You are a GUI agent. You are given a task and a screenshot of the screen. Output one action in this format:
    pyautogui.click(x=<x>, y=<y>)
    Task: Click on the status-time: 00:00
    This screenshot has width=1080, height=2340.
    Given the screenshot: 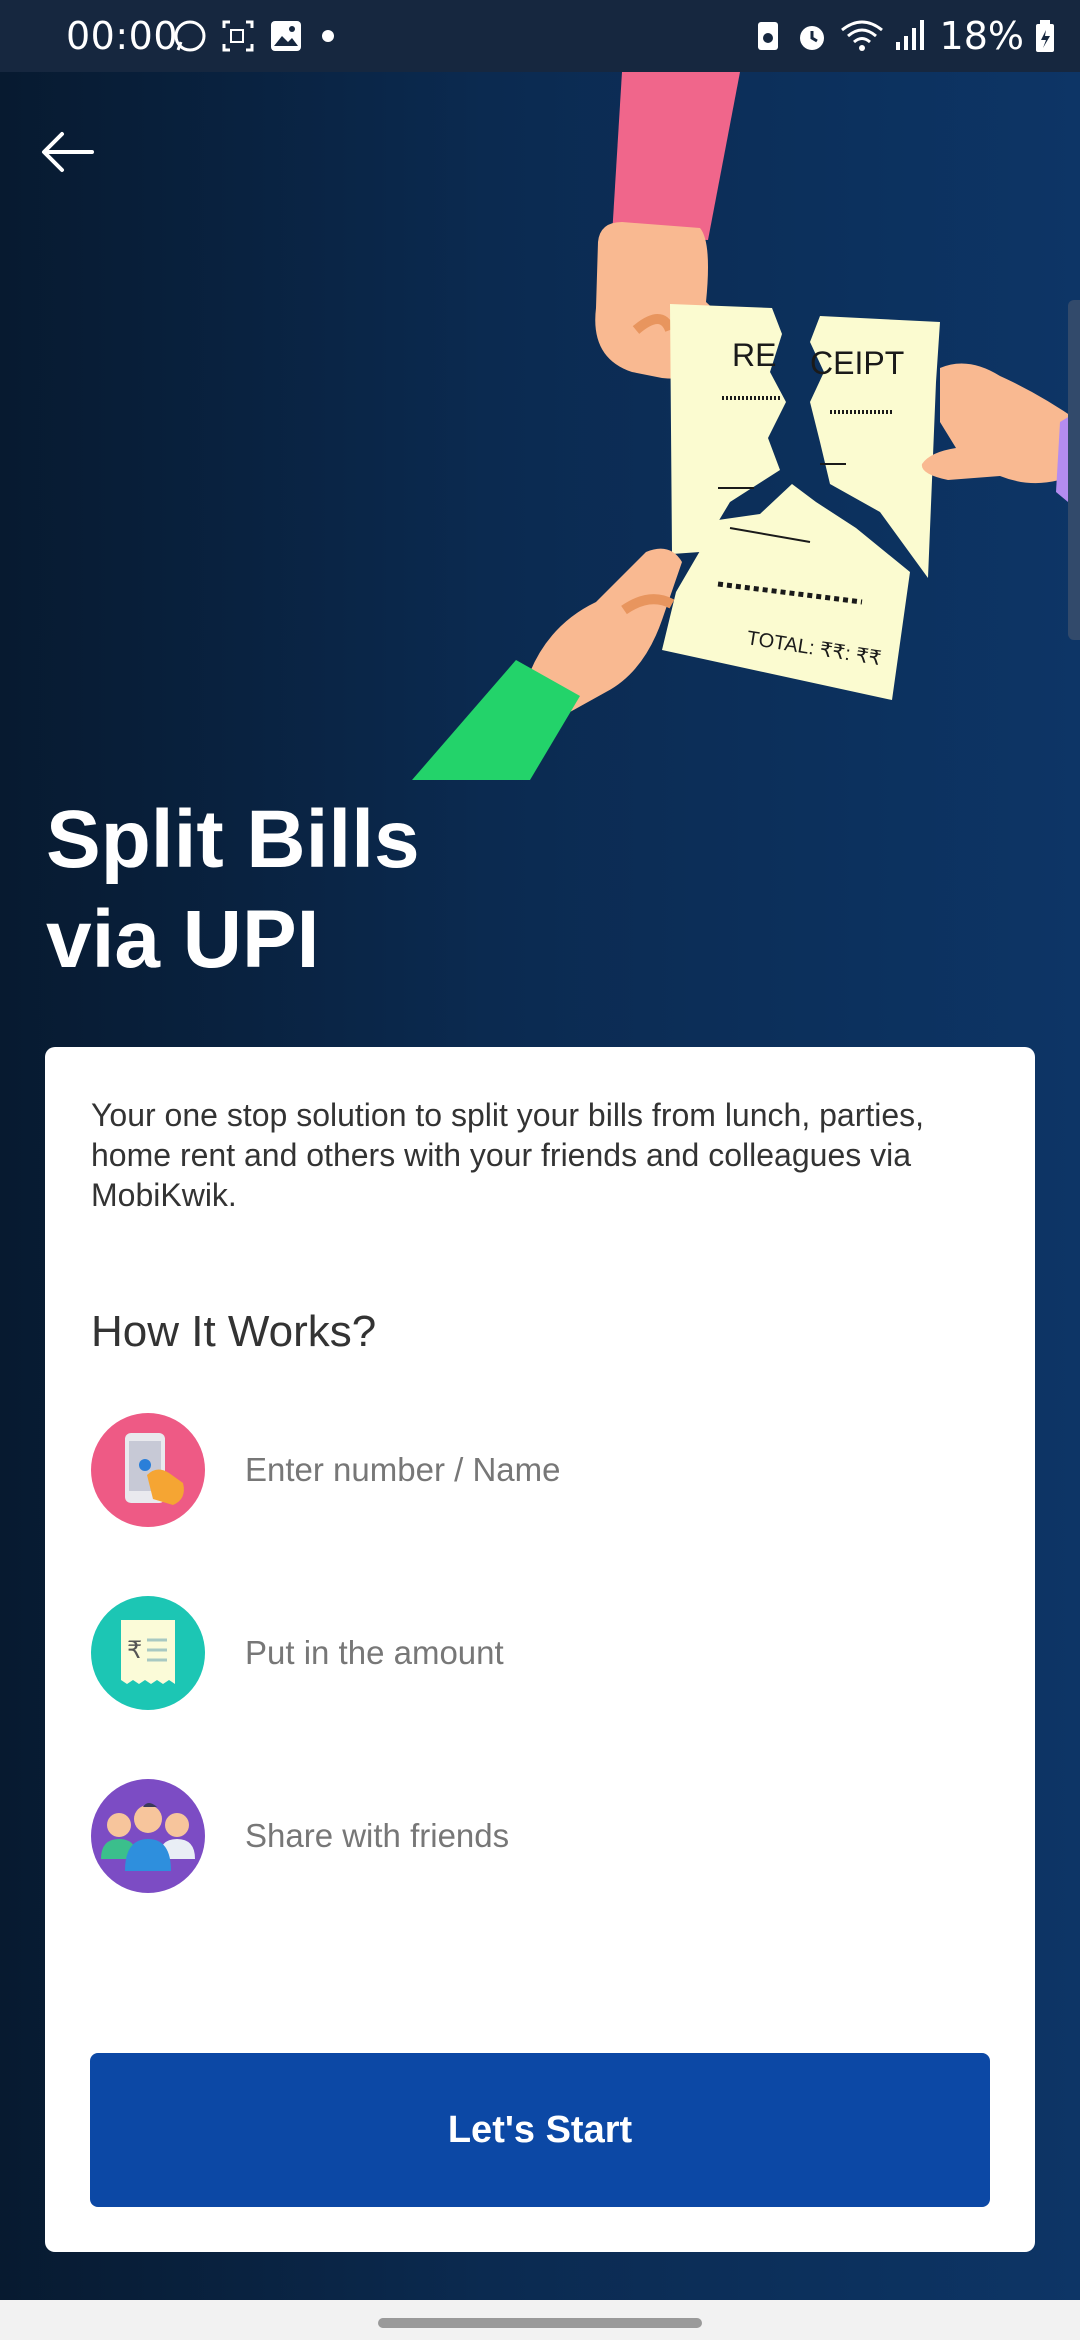 What is the action you would take?
    pyautogui.click(x=122, y=36)
    